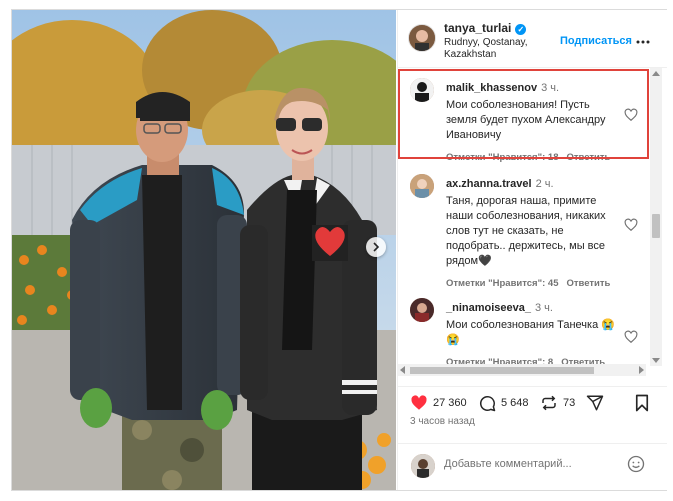 The image size is (673, 501). I want to click on comment-username: _ninamoiseeva_, so click(488, 308).